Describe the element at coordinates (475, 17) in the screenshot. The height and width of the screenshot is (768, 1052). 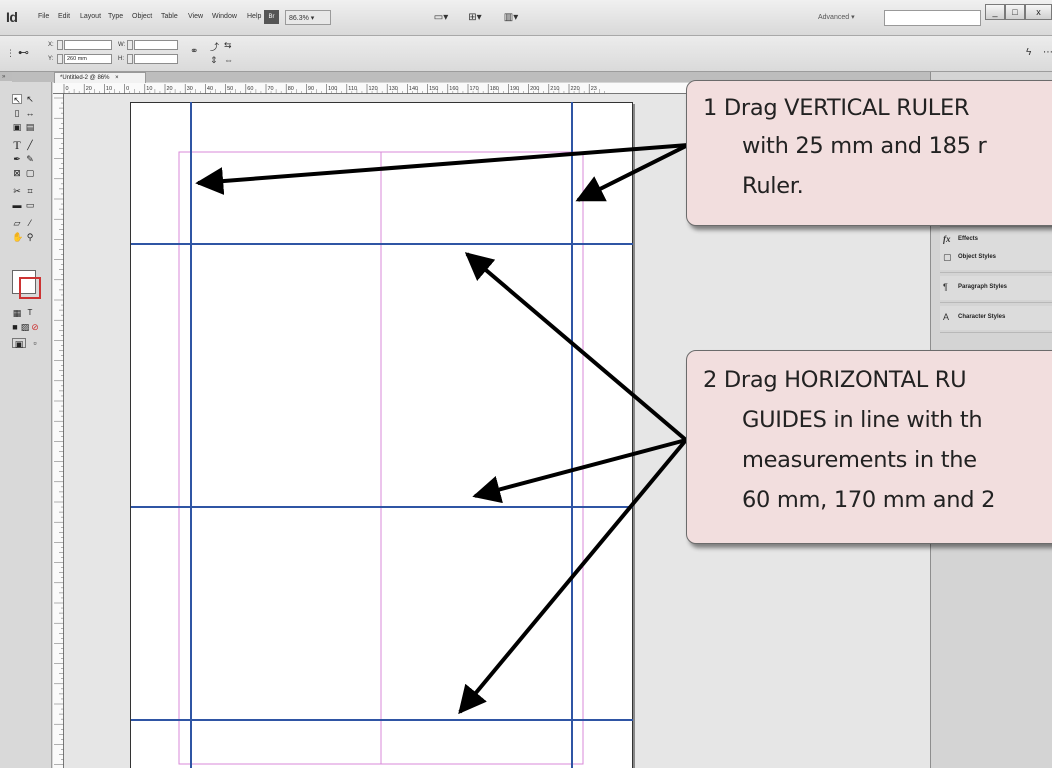
I see `view-options-icon: ⊞▾` at that location.